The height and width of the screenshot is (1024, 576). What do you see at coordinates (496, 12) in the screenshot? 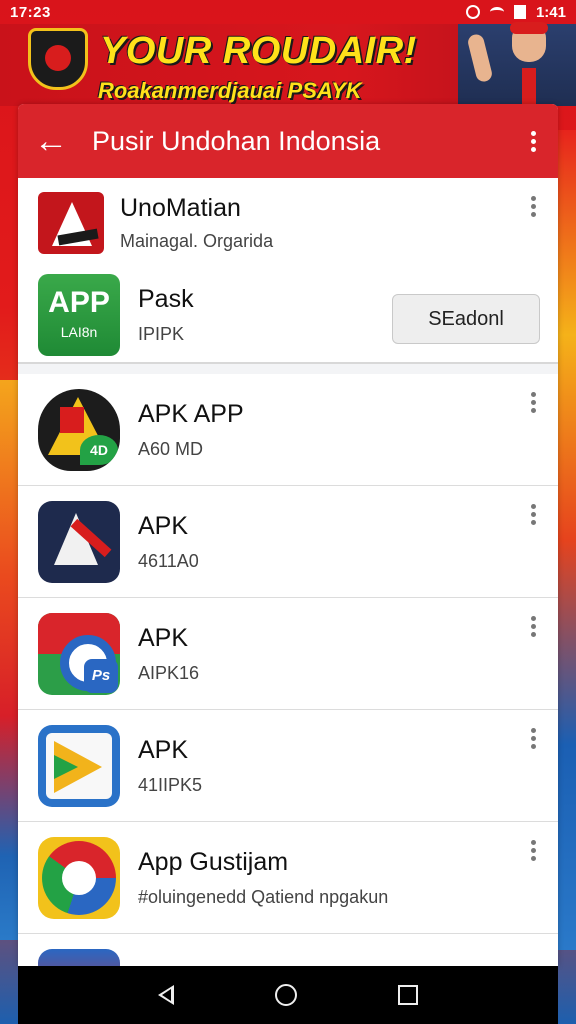
I see `wifi-icon` at bounding box center [496, 12].